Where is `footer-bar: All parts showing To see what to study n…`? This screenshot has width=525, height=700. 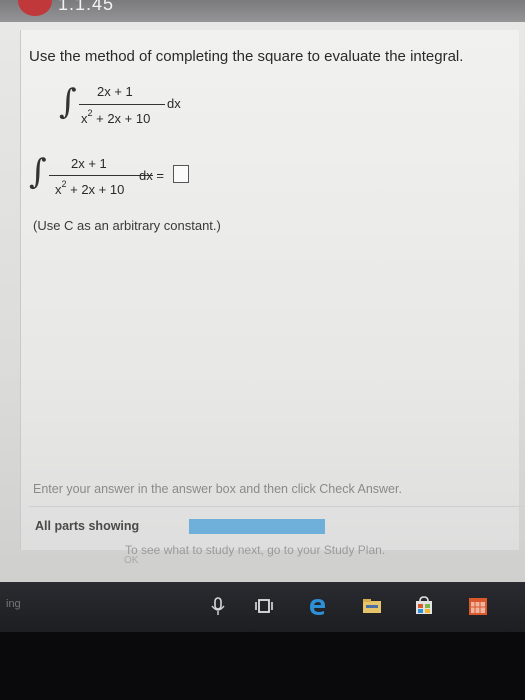 footer-bar: All parts showing To see what to study n… is located at coordinates (277, 534).